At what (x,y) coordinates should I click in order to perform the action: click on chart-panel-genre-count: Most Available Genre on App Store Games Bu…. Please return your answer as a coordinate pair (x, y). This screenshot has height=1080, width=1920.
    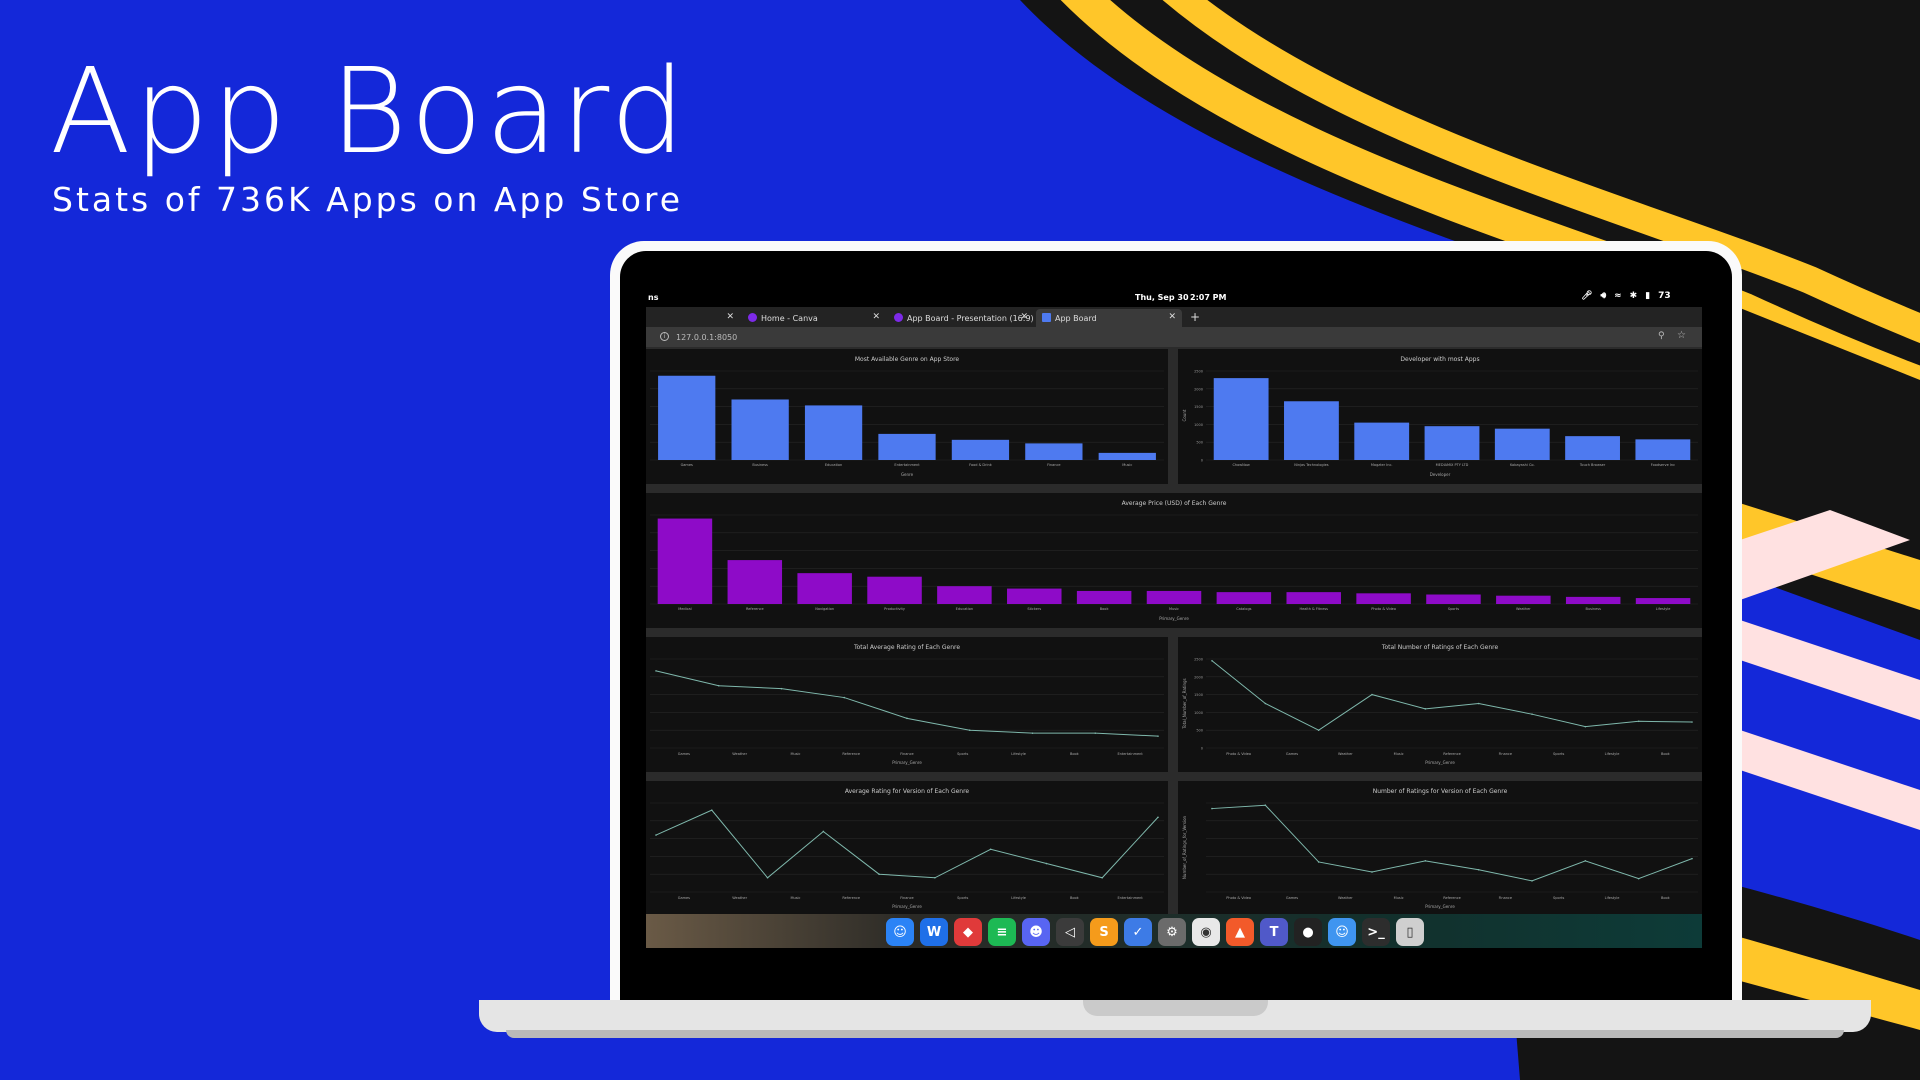
    Looking at the image, I should click on (907, 416).